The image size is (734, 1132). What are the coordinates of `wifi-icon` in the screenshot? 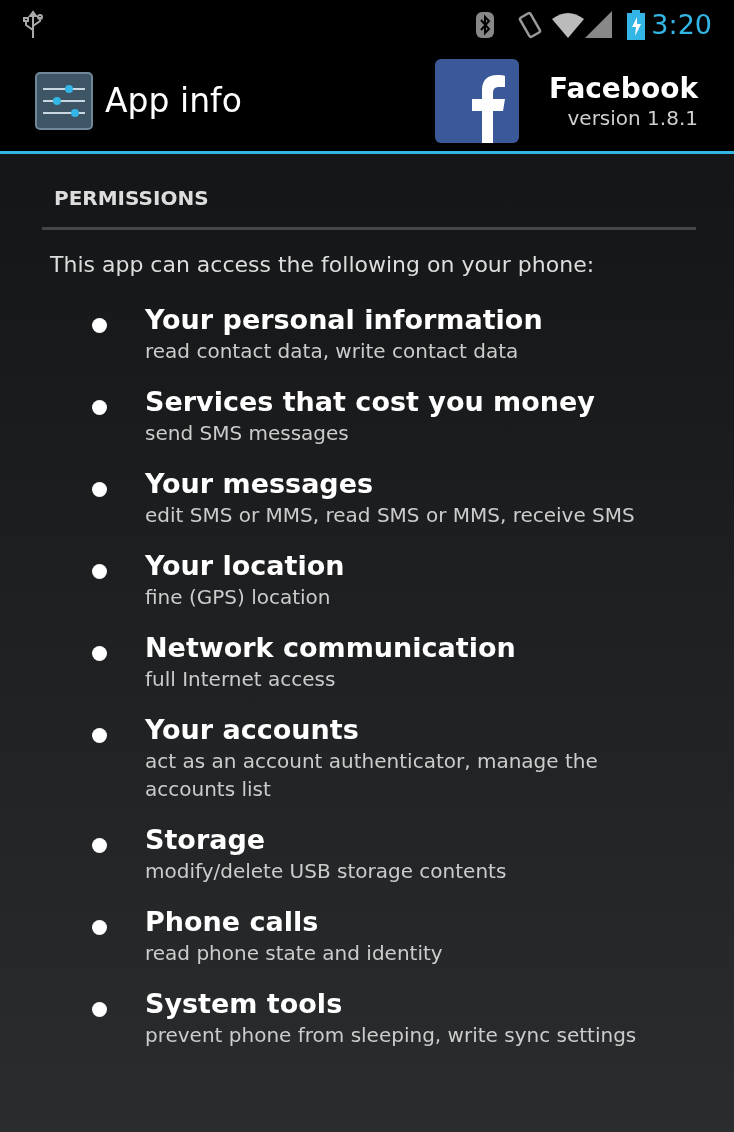 It's located at (568, 25).